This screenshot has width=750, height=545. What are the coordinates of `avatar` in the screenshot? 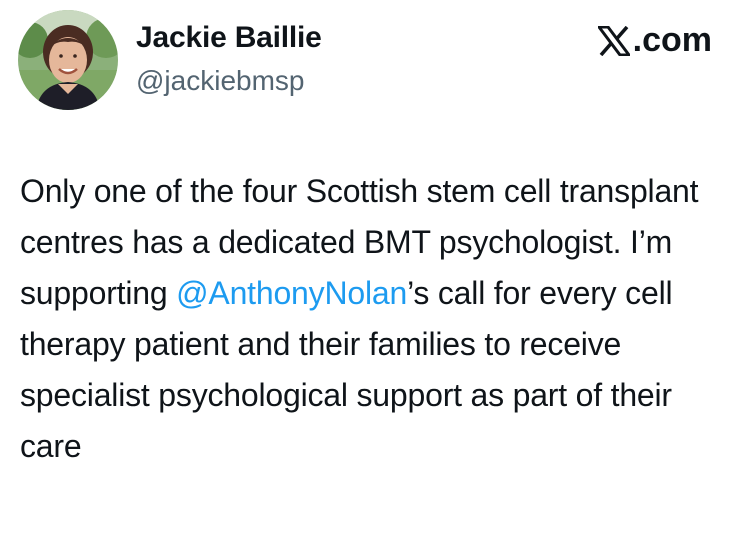 It's located at (68, 60).